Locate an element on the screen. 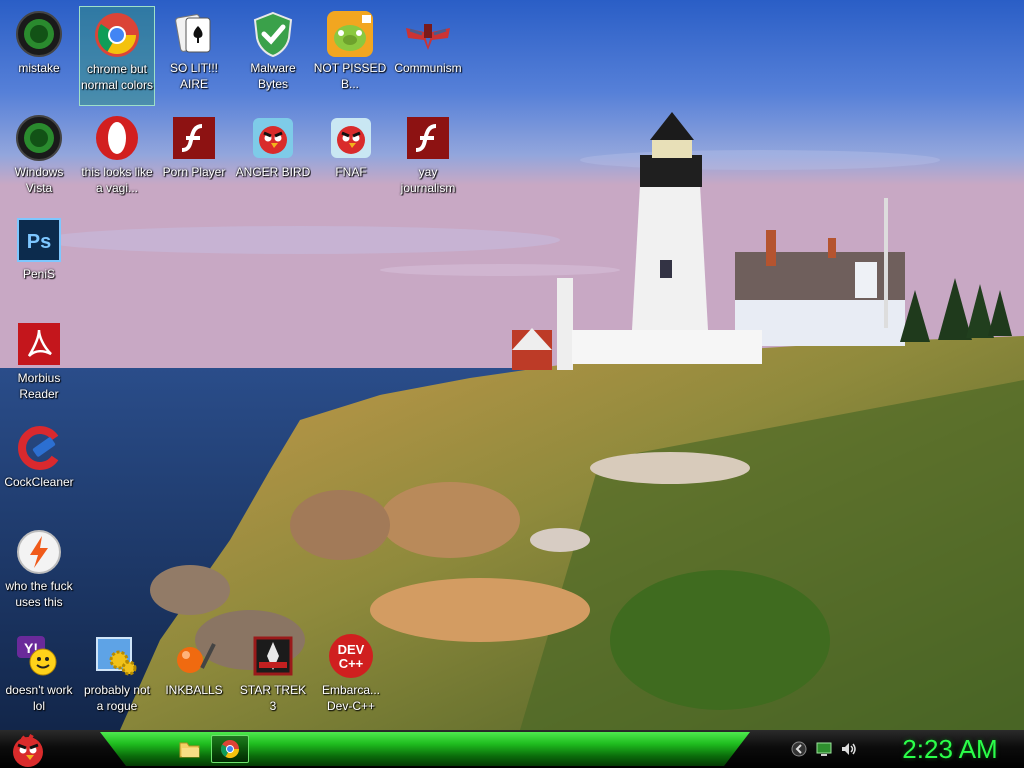  photoshop-icon: Ps is located at coordinates (39, 240).